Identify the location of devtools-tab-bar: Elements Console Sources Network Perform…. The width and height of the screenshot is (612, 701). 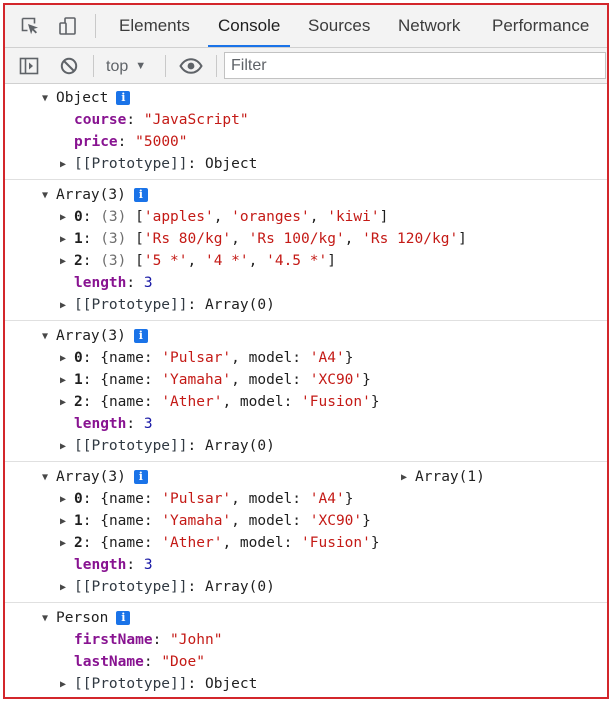
(306, 26).